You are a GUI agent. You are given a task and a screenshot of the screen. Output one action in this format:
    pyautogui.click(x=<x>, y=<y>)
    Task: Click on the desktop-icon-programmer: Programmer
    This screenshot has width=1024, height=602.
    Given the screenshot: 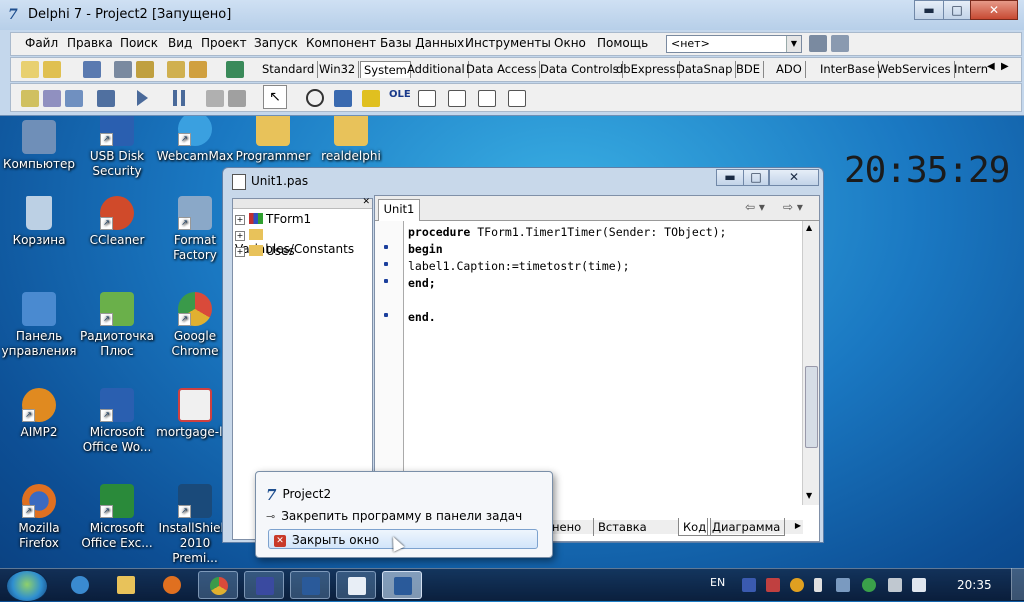 What is the action you would take?
    pyautogui.click(x=273, y=138)
    